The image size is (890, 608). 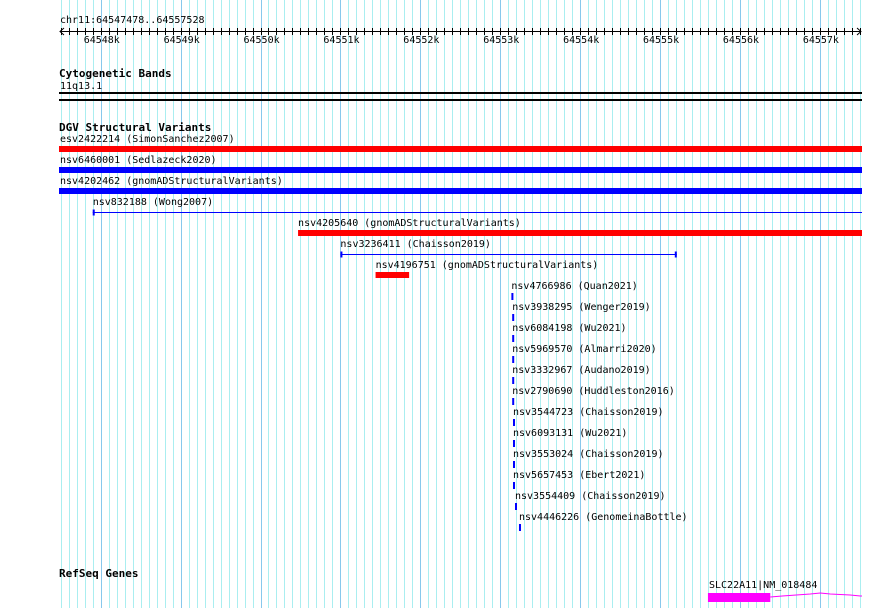 I want to click on gene-intron, so click(x=816, y=595).